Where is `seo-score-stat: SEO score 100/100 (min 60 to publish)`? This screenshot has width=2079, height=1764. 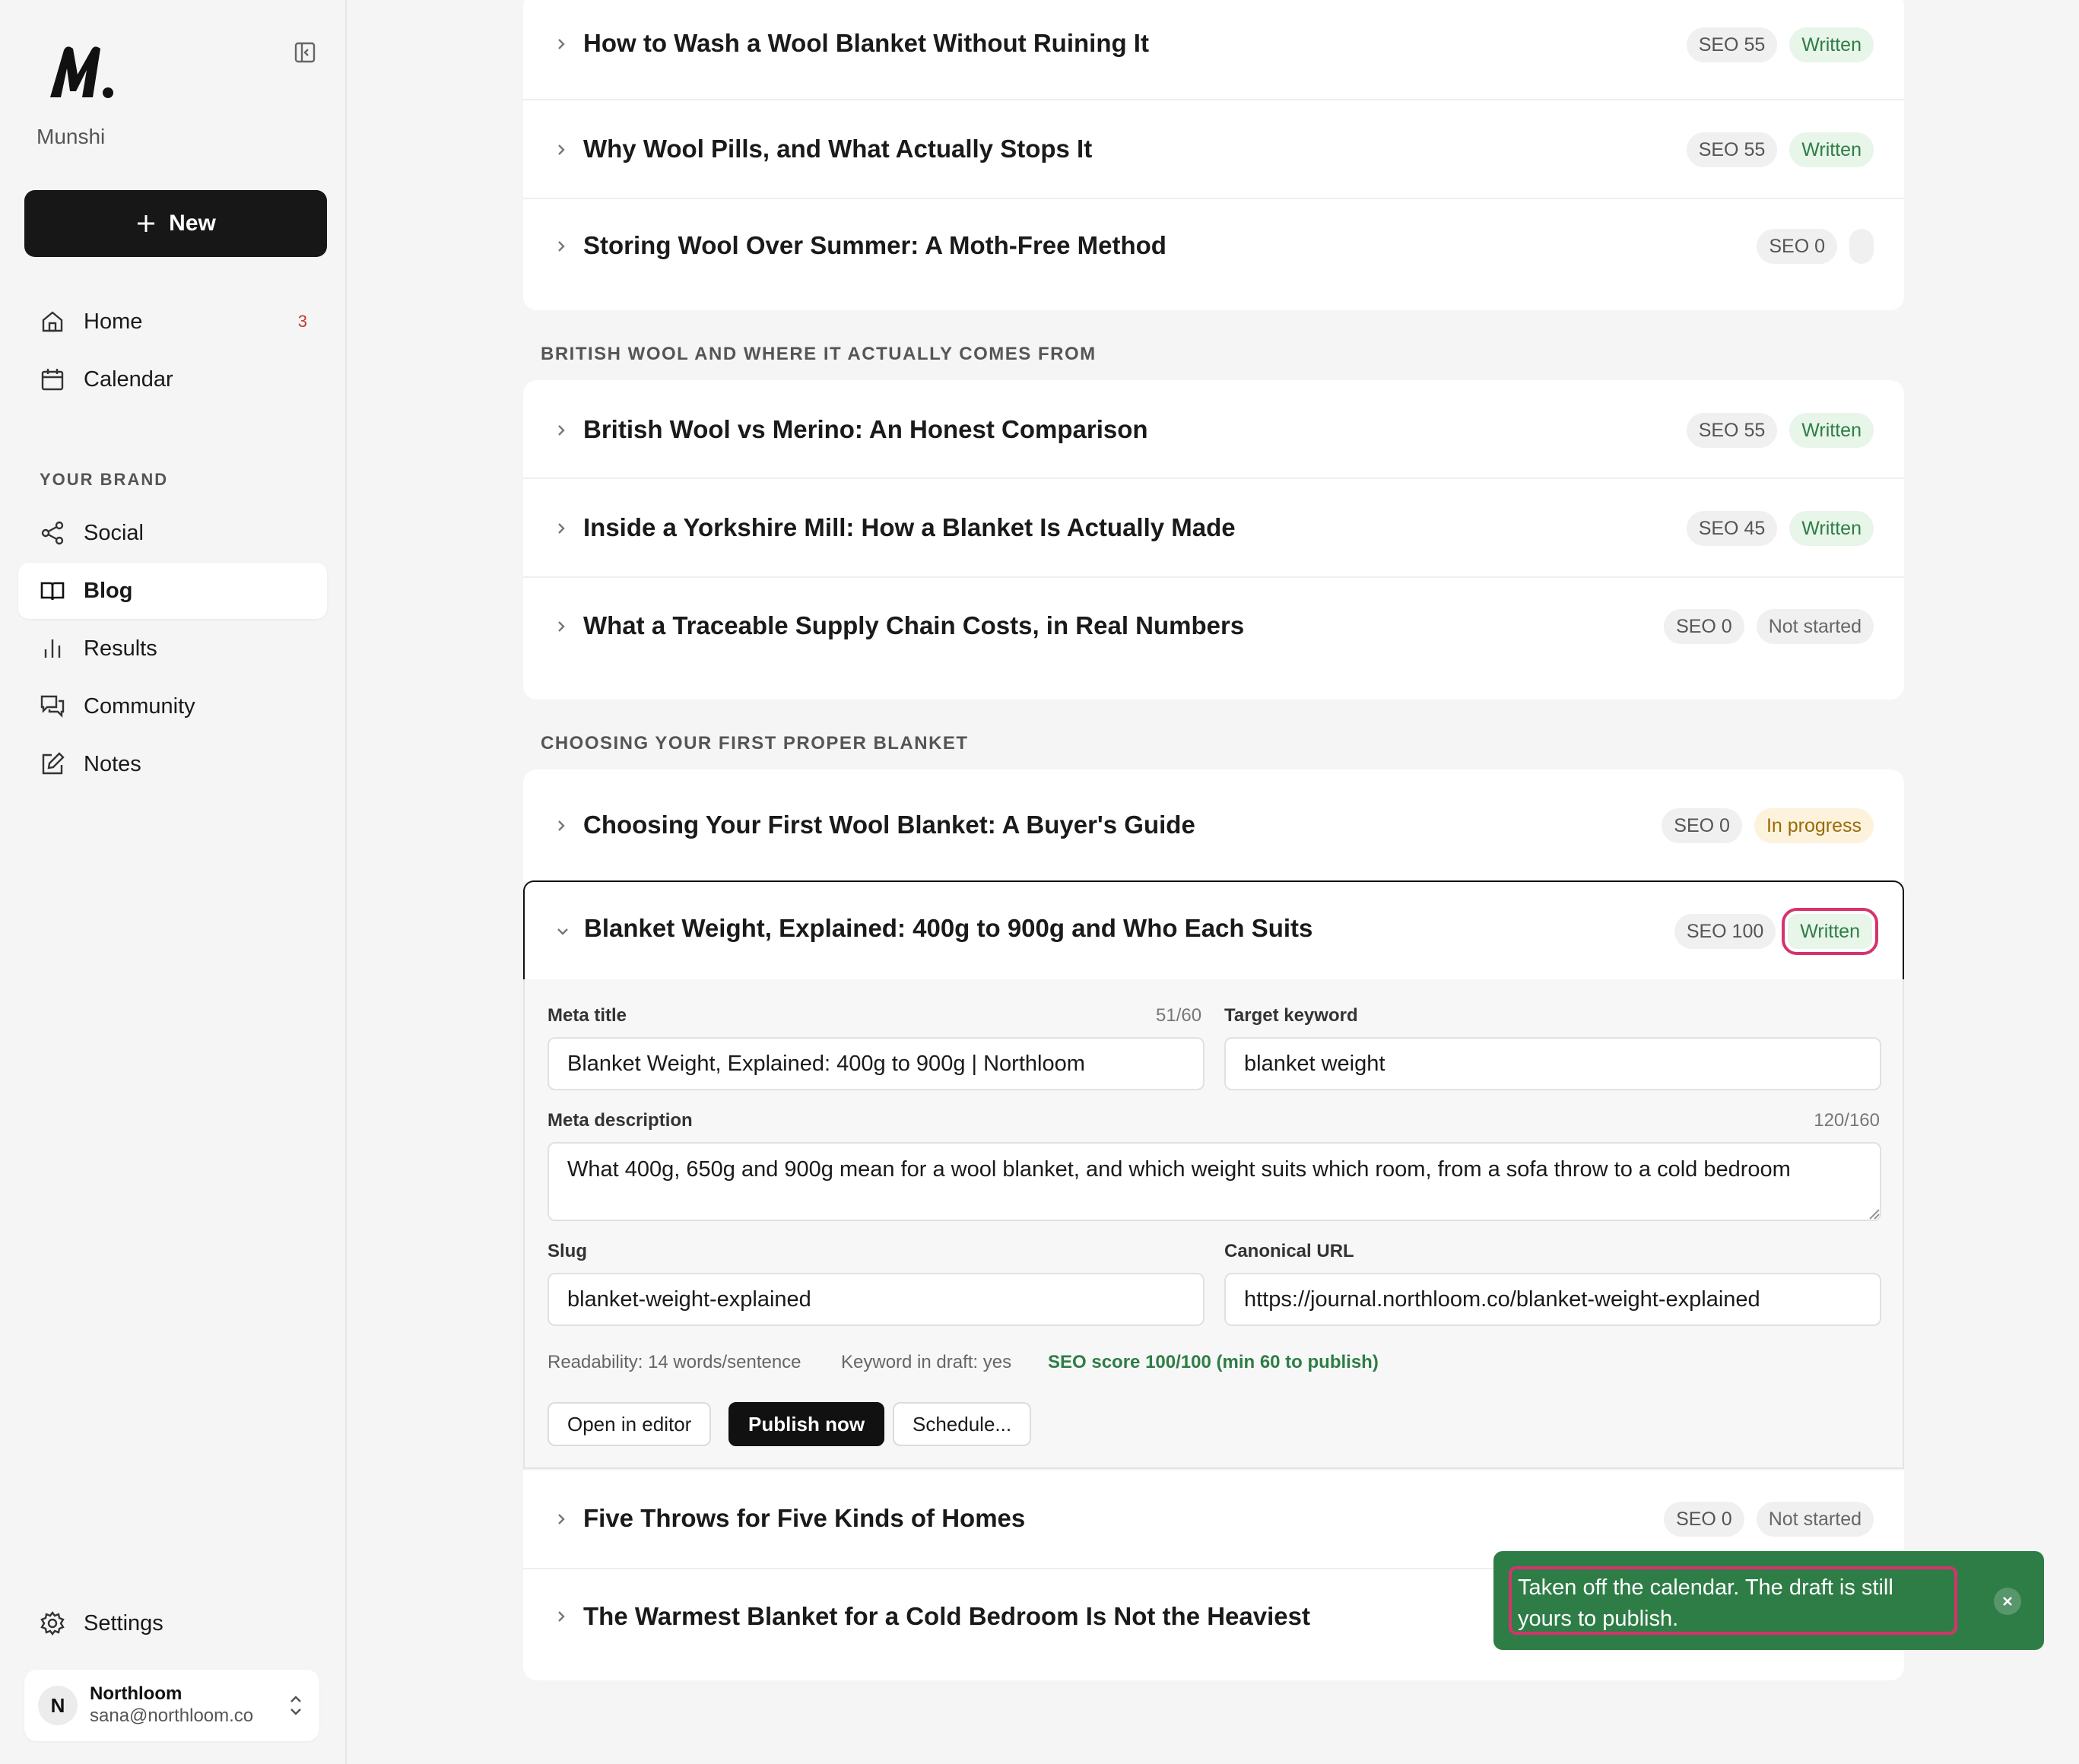 seo-score-stat: SEO score 100/100 (min 60 to publish) is located at coordinates (1213, 1362).